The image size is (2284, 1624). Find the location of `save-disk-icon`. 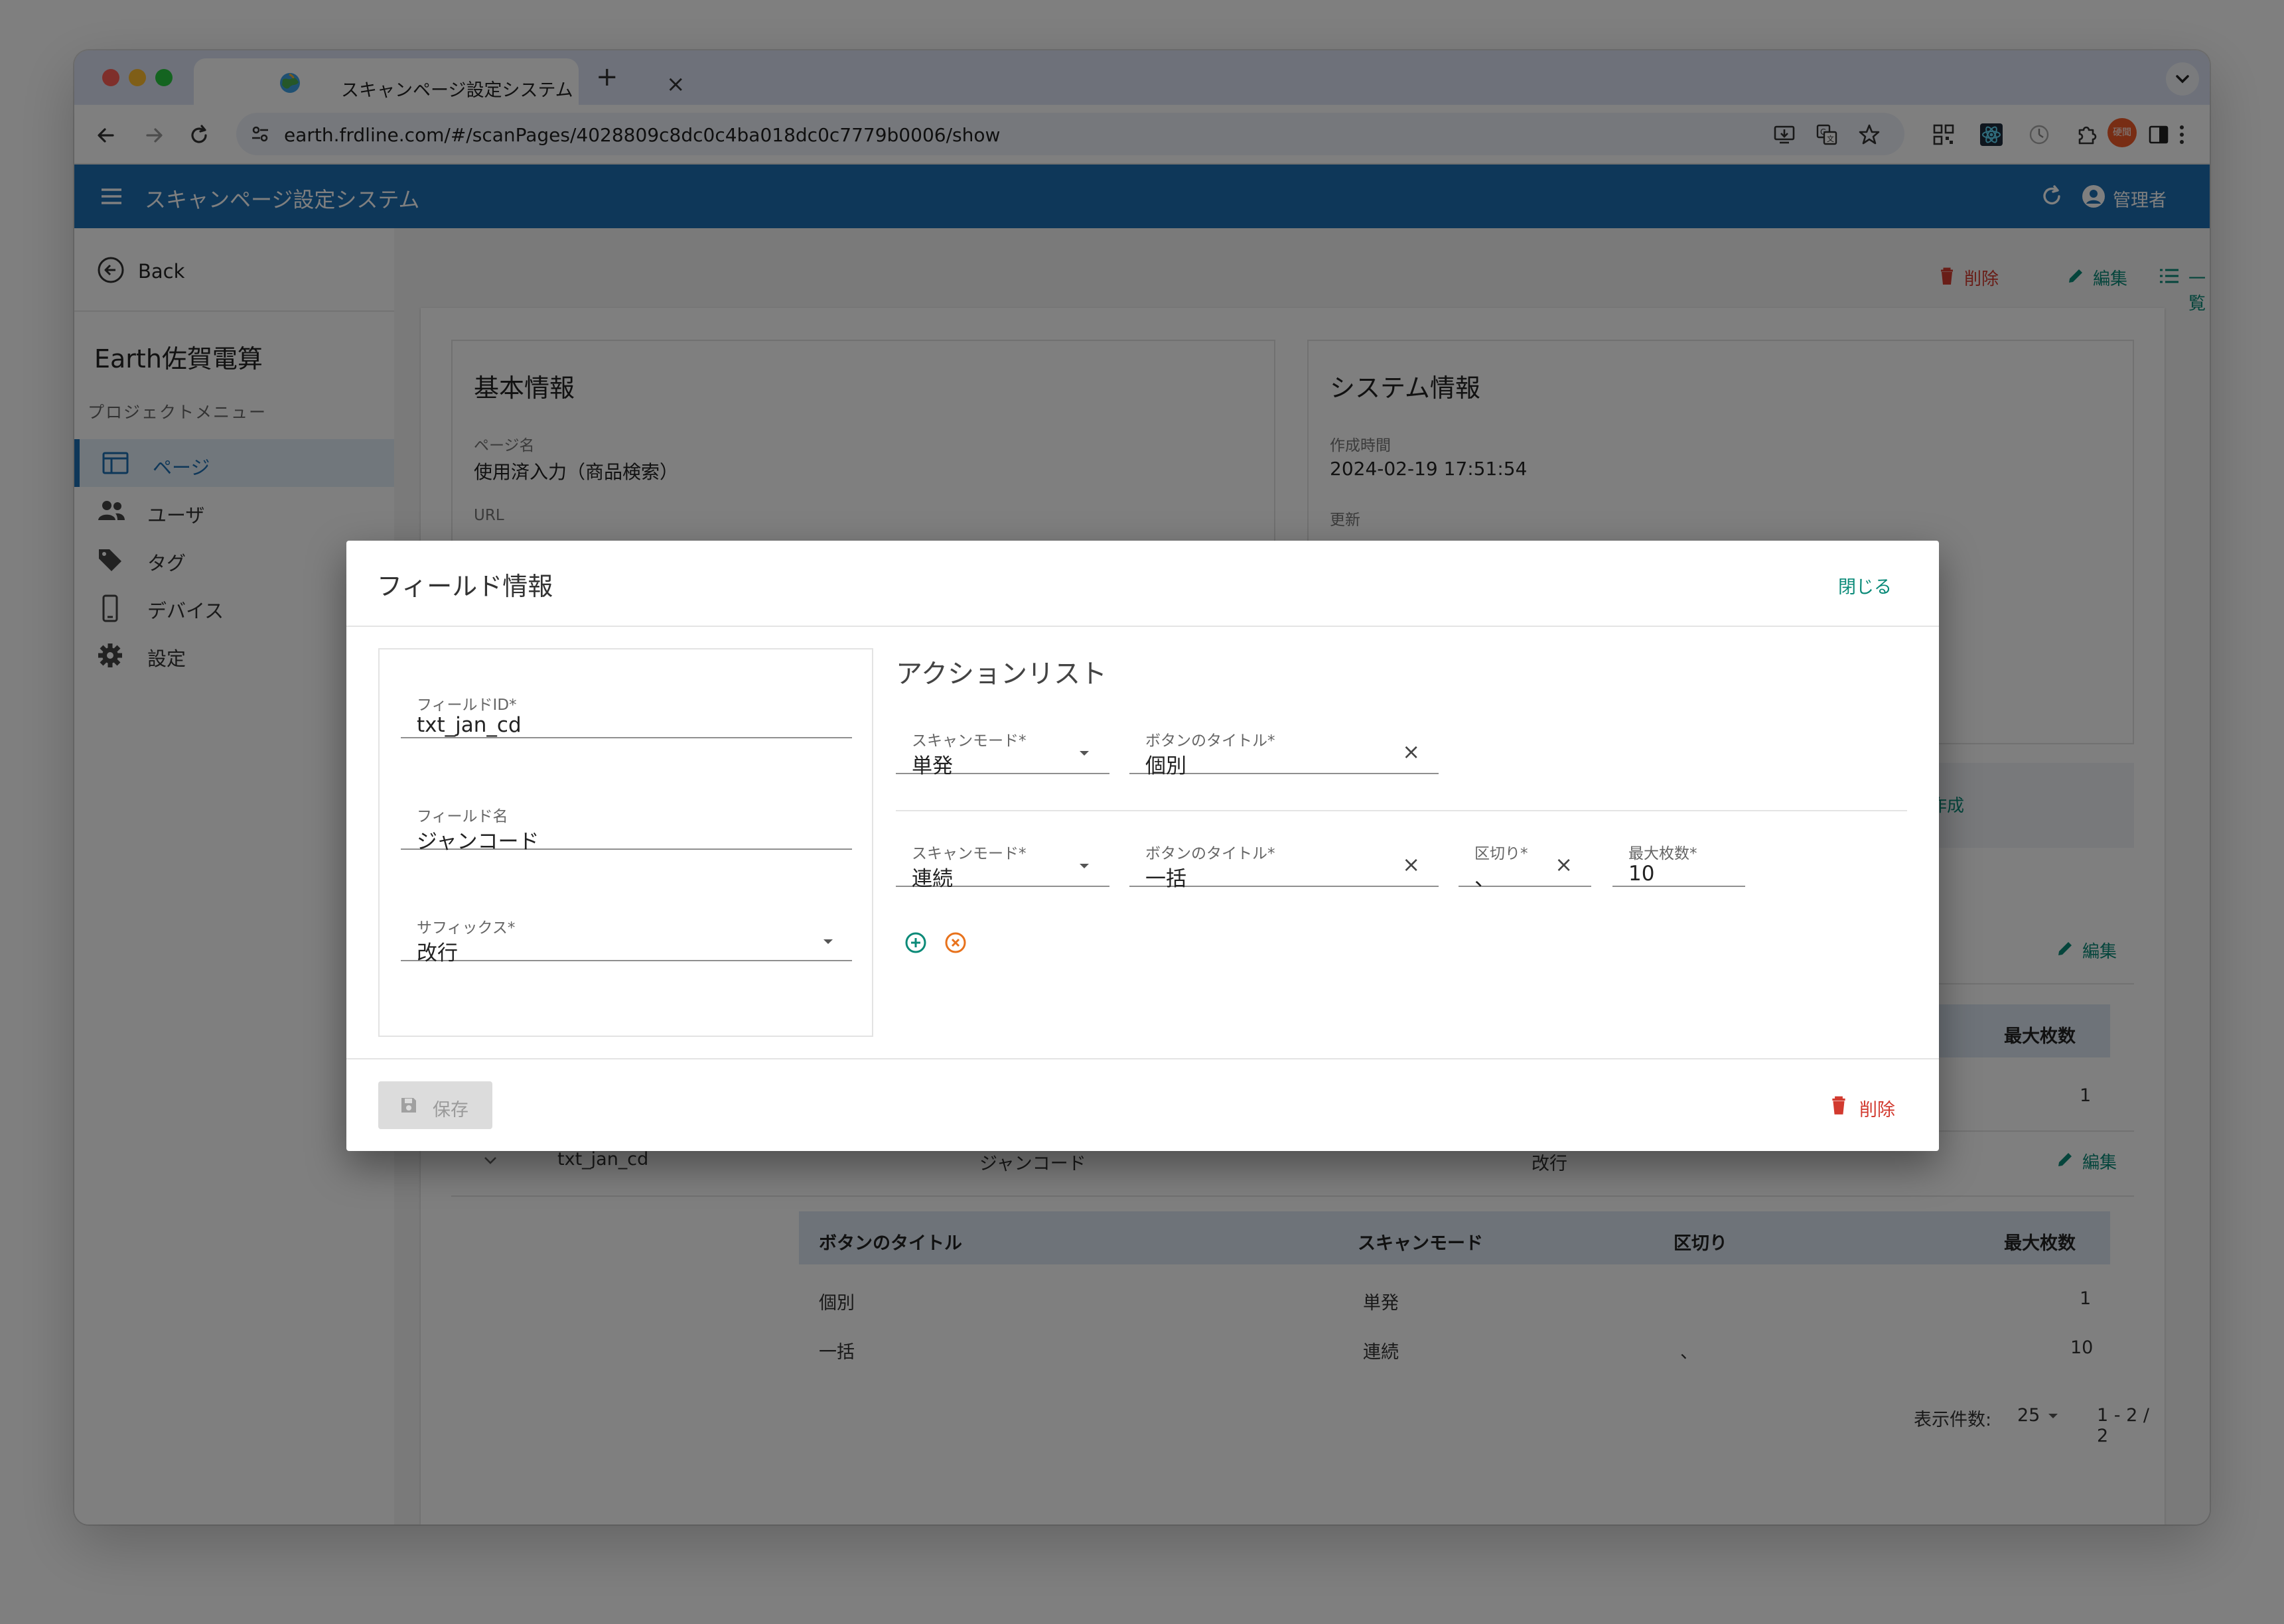

save-disk-icon is located at coordinates (408, 1105).